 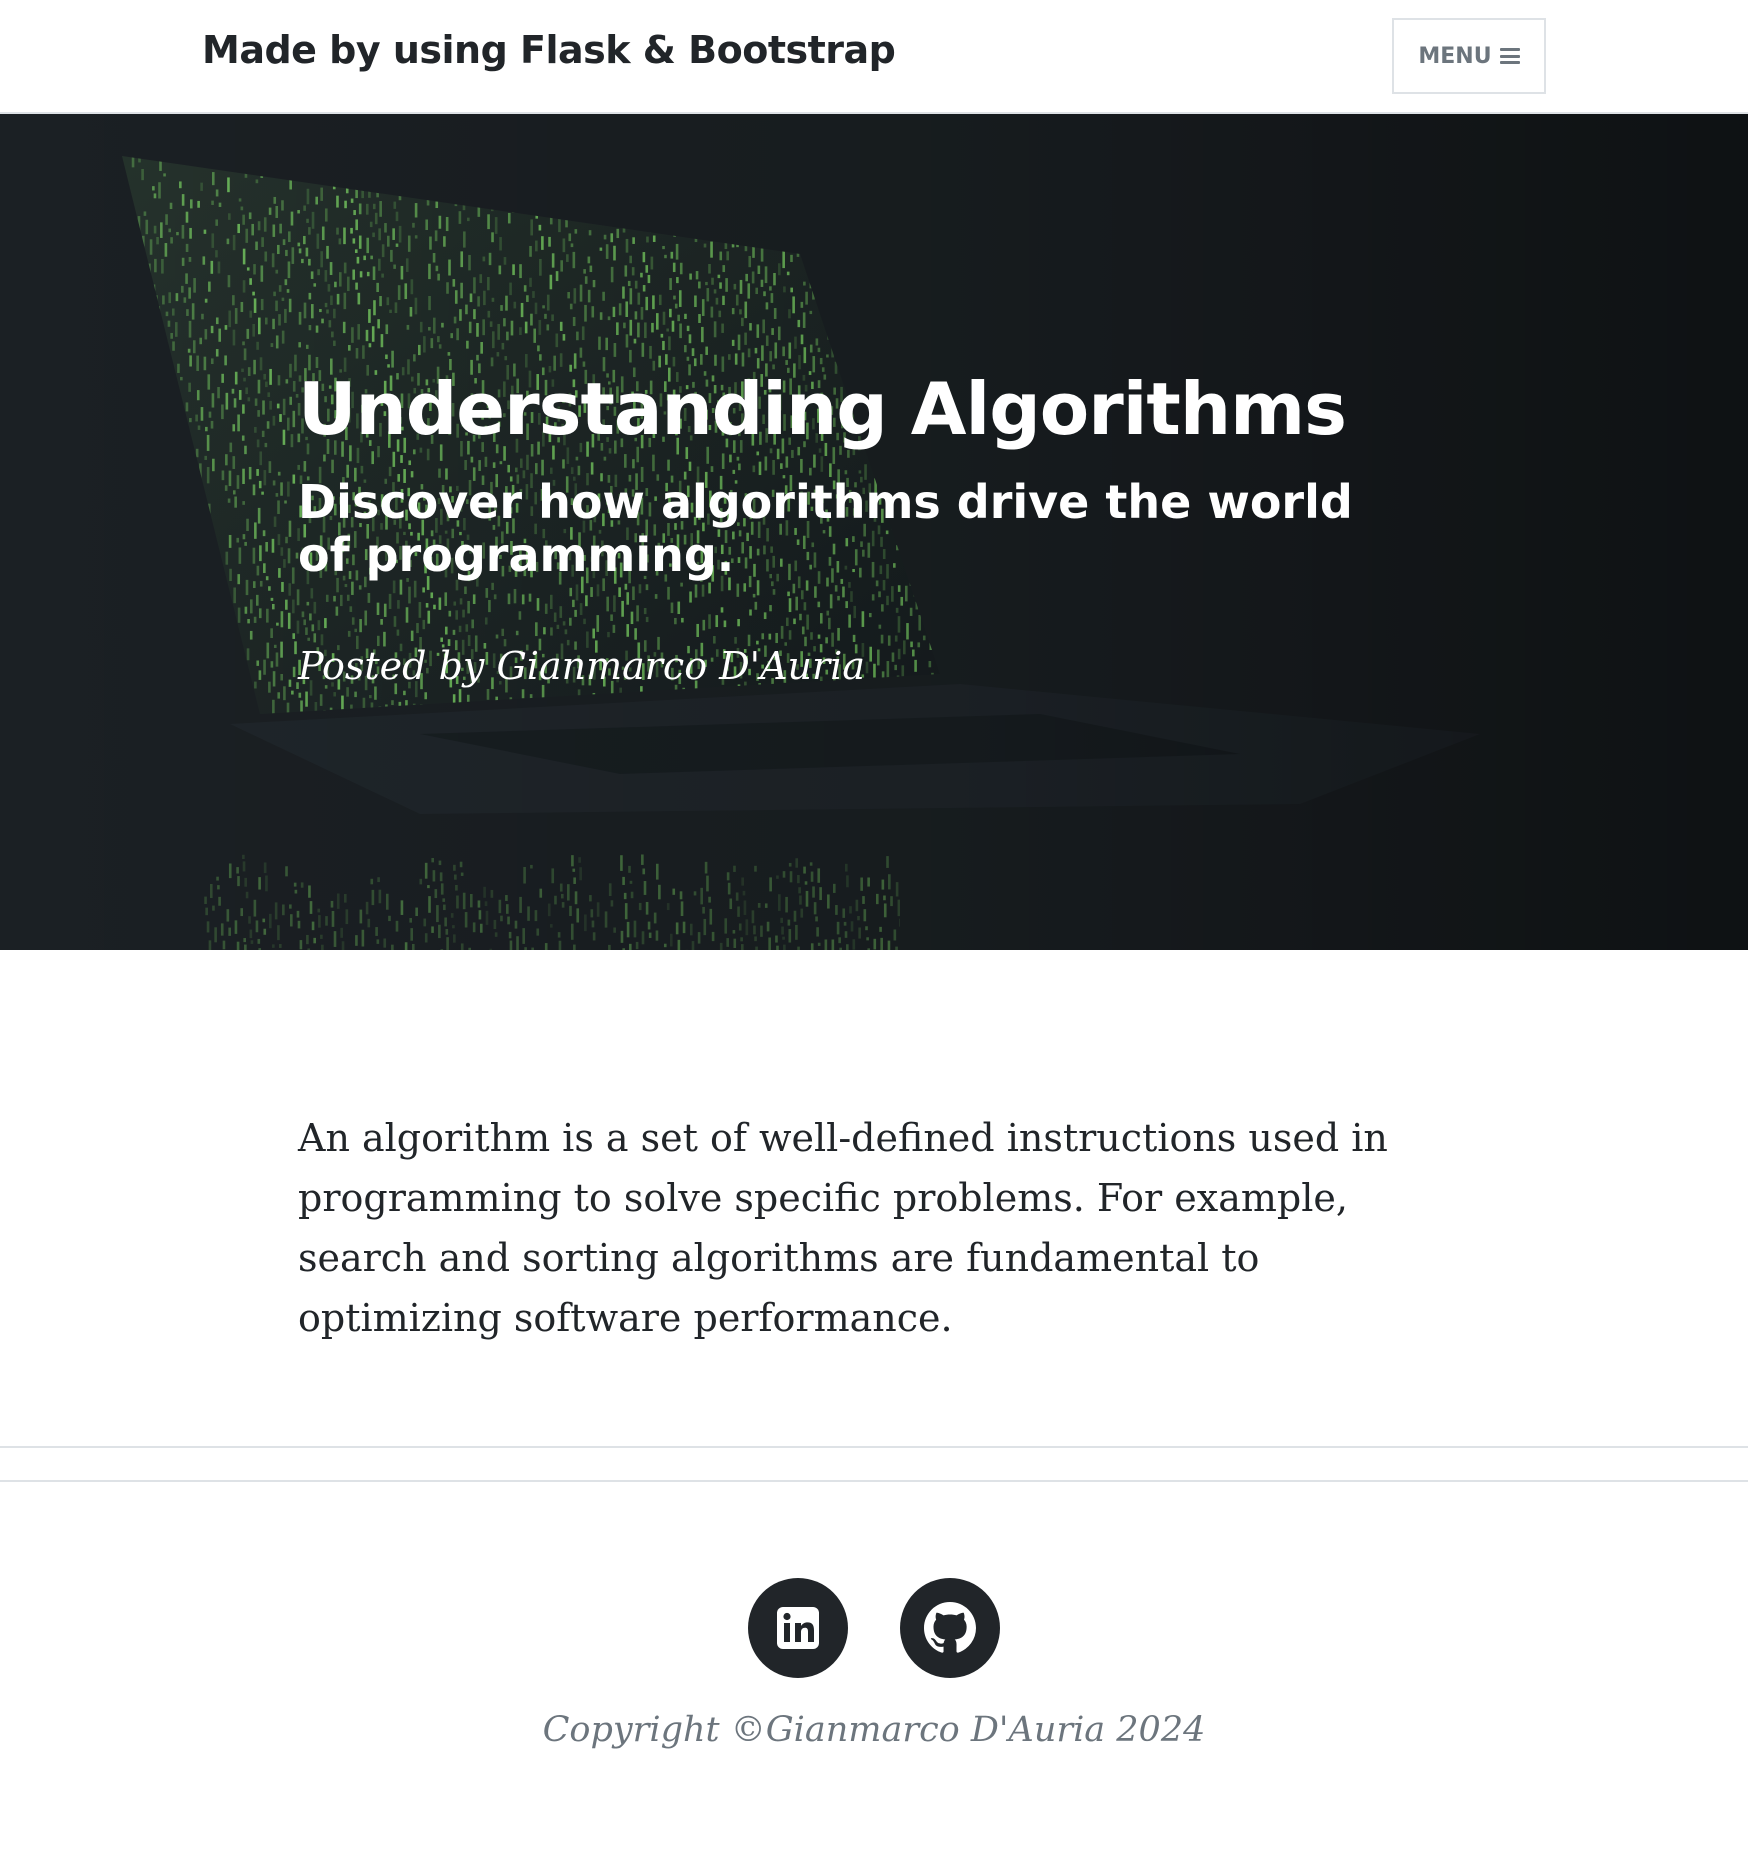 I want to click on linkedin-link, so click(x=798, y=1628).